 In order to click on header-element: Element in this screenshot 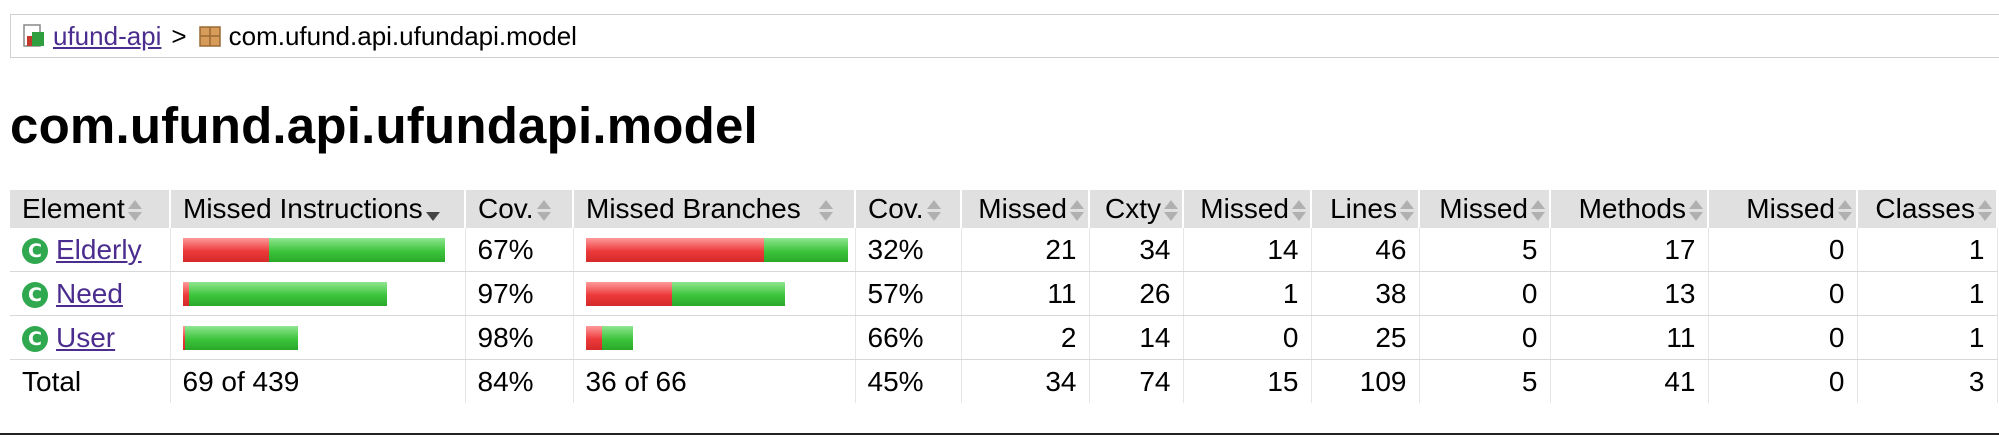, I will do `click(90, 209)`.